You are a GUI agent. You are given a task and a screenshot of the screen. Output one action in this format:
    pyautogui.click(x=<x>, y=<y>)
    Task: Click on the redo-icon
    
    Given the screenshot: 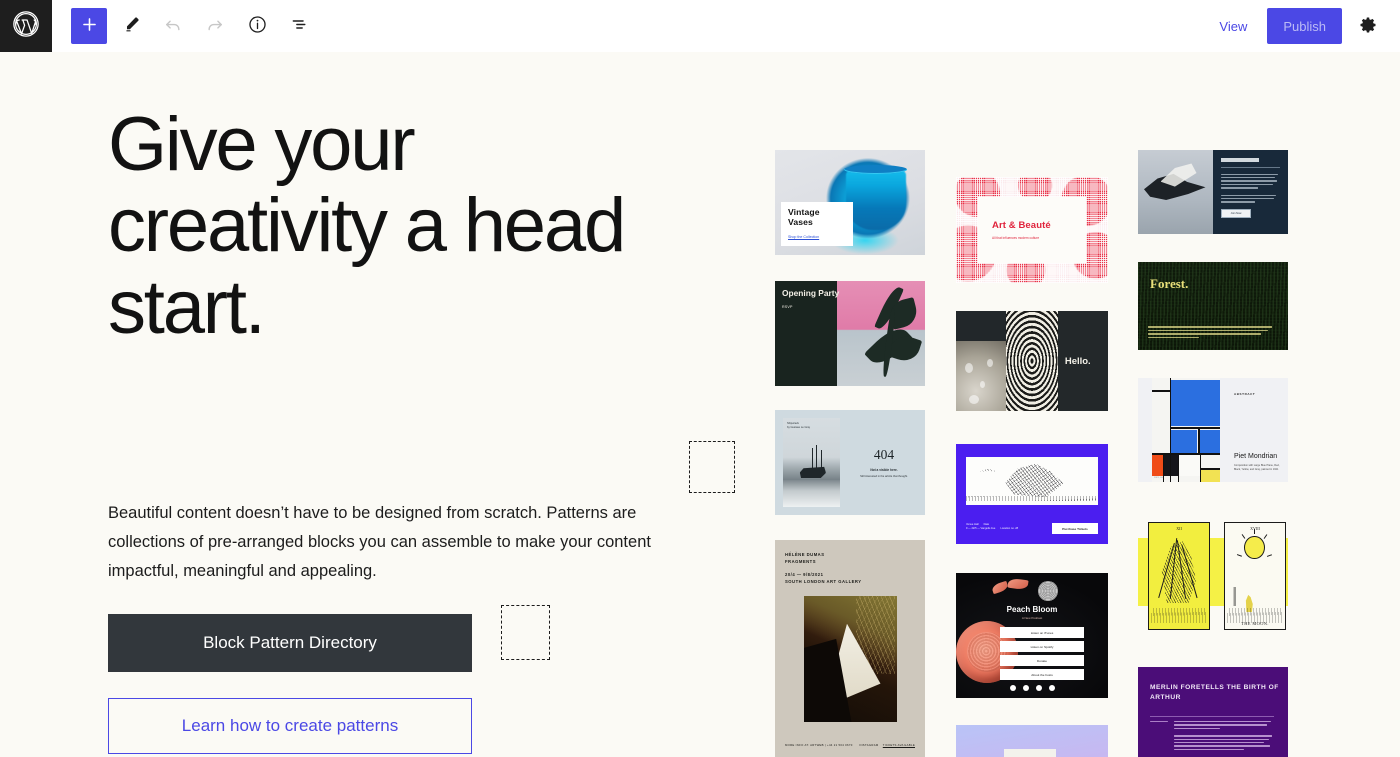 What is the action you would take?
    pyautogui.click(x=215, y=26)
    